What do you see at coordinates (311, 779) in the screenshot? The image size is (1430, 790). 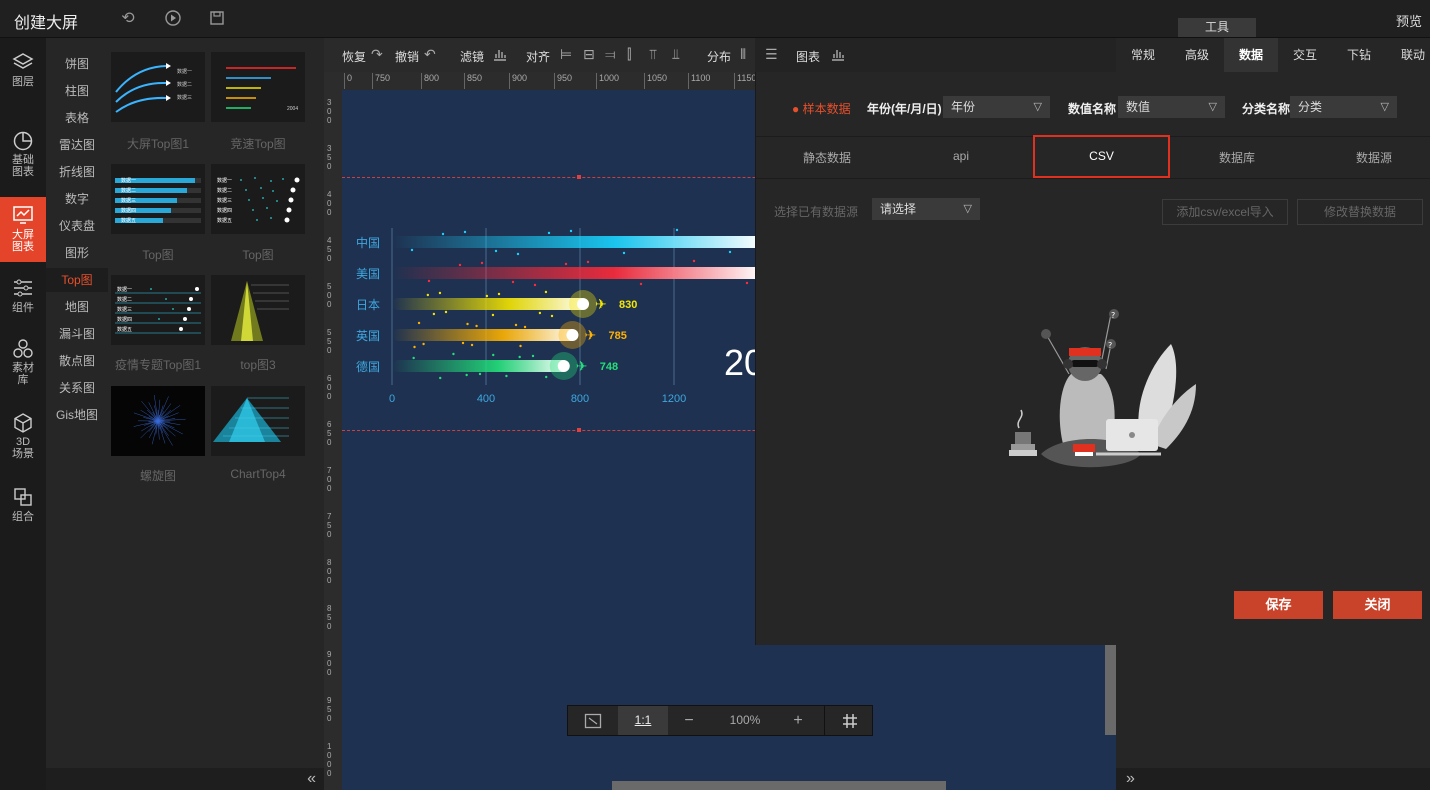 I see `collapse-left-icon: «` at bounding box center [311, 779].